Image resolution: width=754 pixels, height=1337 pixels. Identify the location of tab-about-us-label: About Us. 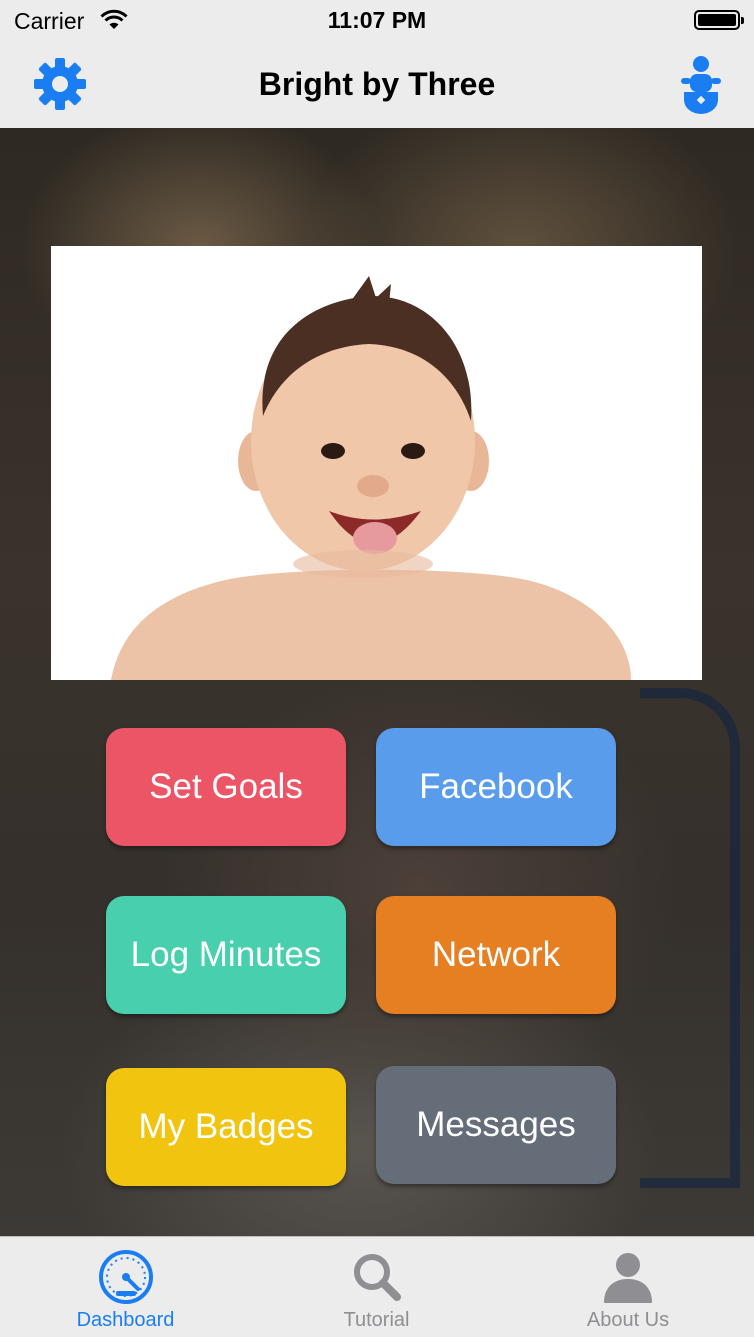
(628, 1320).